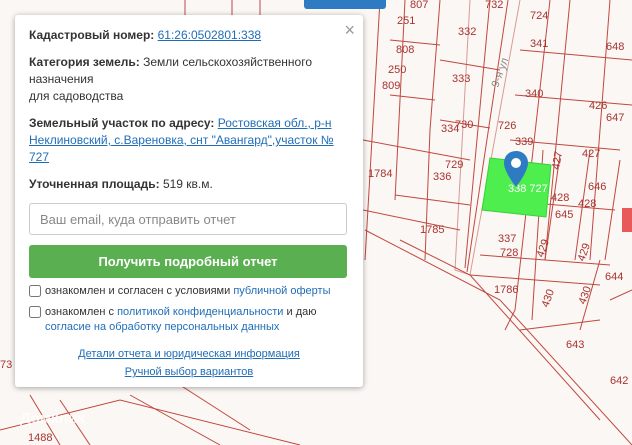 The height and width of the screenshot is (445, 632). What do you see at coordinates (188, 261) in the screenshot?
I see `get-report-button: Получить подробный отчет` at bounding box center [188, 261].